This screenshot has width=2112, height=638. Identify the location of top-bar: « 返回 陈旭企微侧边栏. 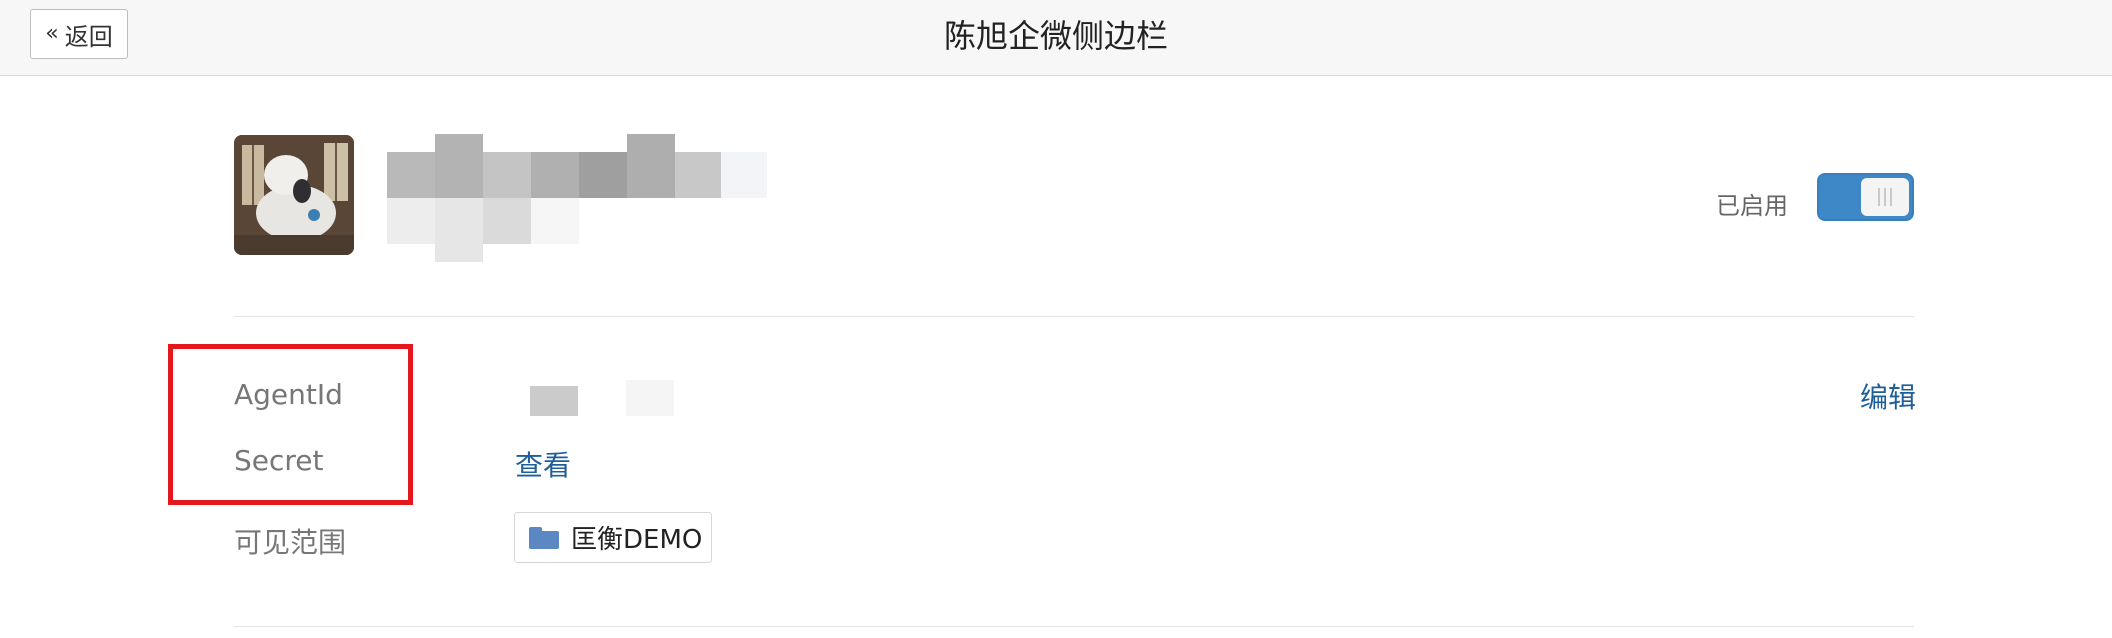
(1056, 38).